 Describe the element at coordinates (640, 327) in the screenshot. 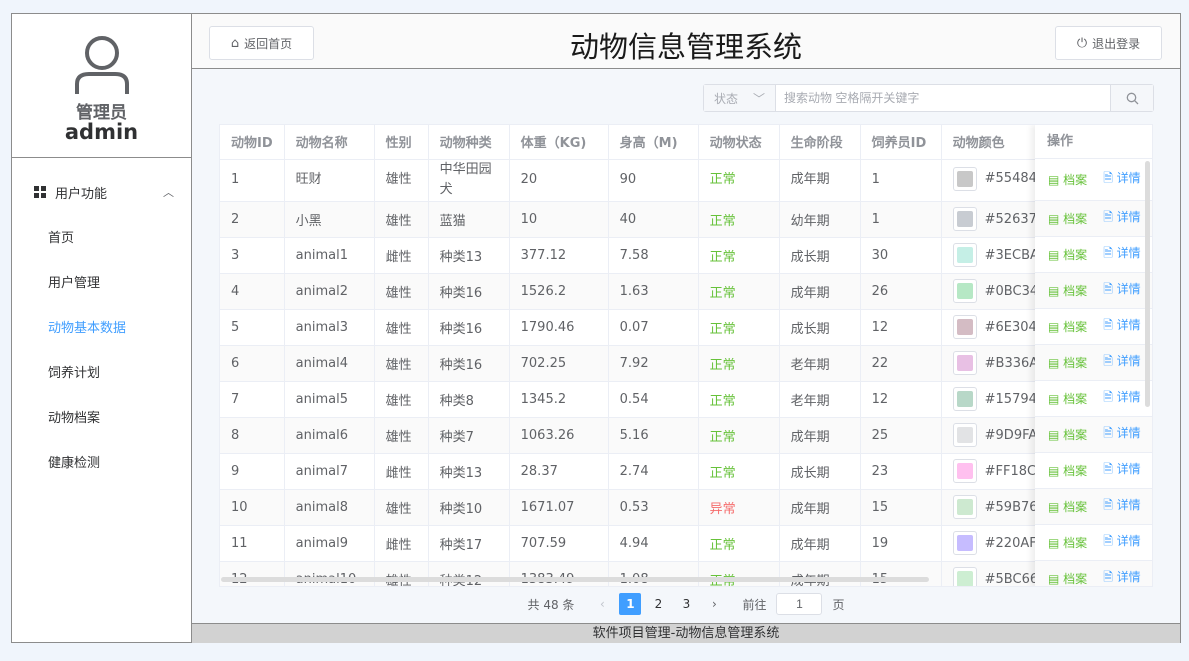

I see `table-row: 5 animal3 雄性 种类16 1790.46 0.07 正常 成长期 12 #6E3047` at that location.